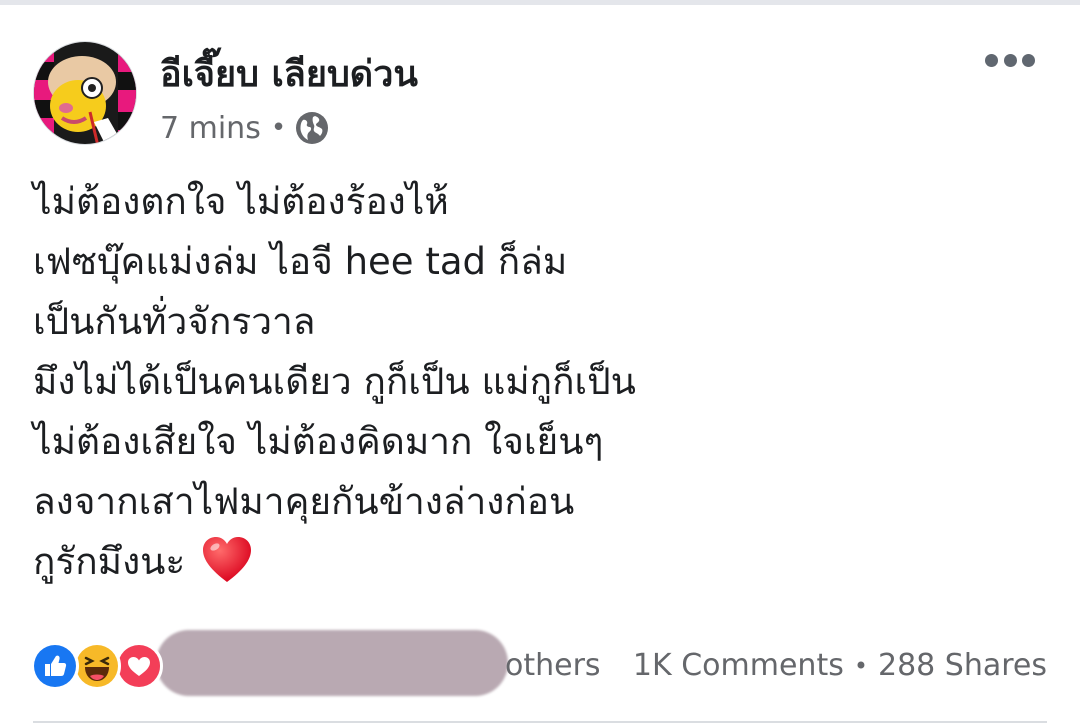  Describe the element at coordinates (332, 663) in the screenshot. I see `redacted-names` at that location.